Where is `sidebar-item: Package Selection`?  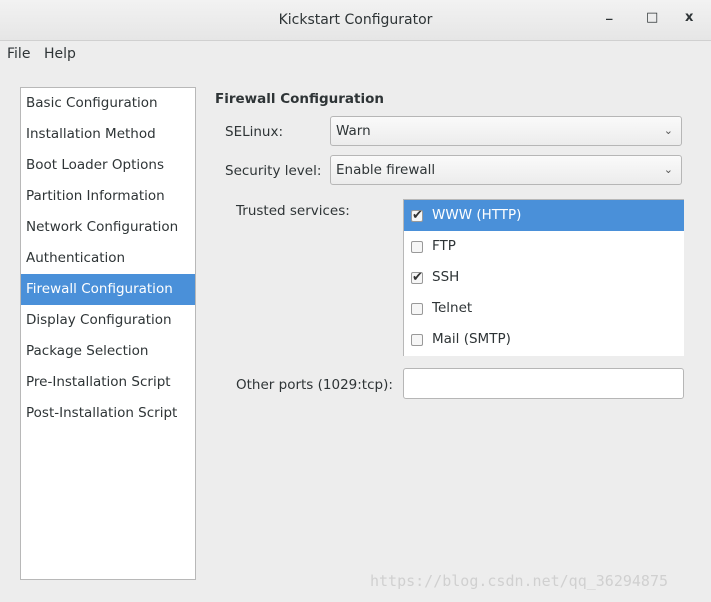
sidebar-item: Package Selection is located at coordinates (108, 351).